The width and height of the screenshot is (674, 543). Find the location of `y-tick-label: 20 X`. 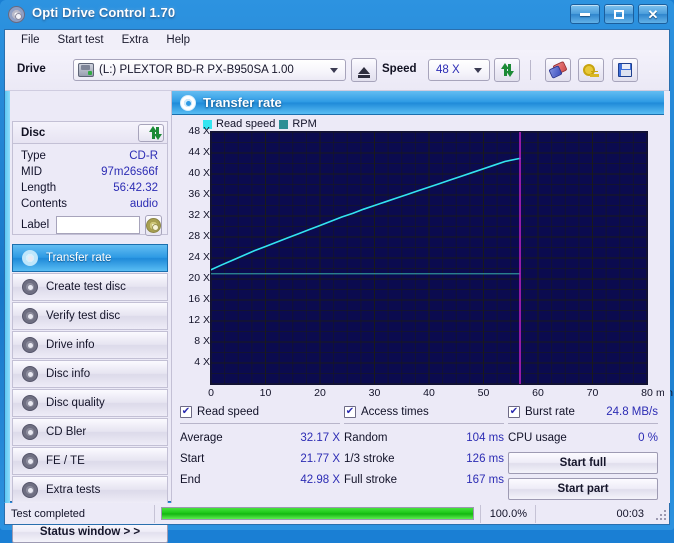

y-tick-label: 20 X is located at coordinates (199, 278).